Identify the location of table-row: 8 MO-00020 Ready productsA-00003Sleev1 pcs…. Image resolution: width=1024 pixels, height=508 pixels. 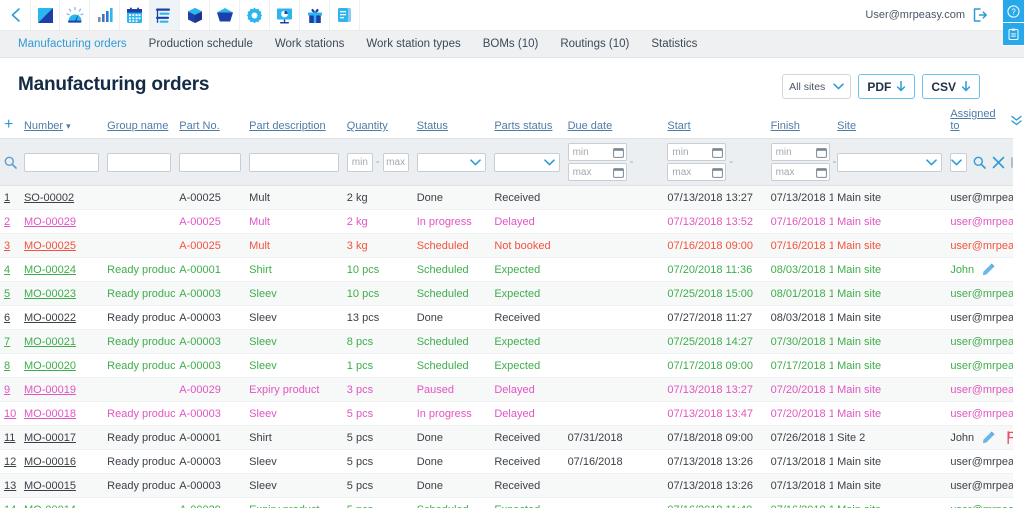
(506, 365).